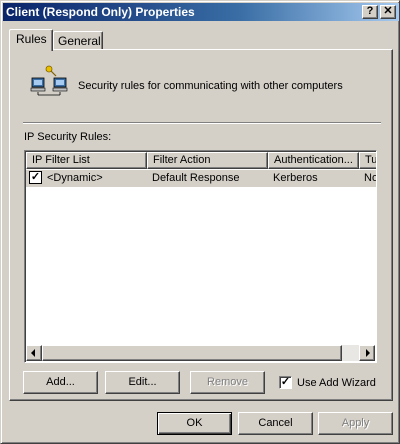  I want to click on column-header-tunnel: Tu, so click(367, 160).